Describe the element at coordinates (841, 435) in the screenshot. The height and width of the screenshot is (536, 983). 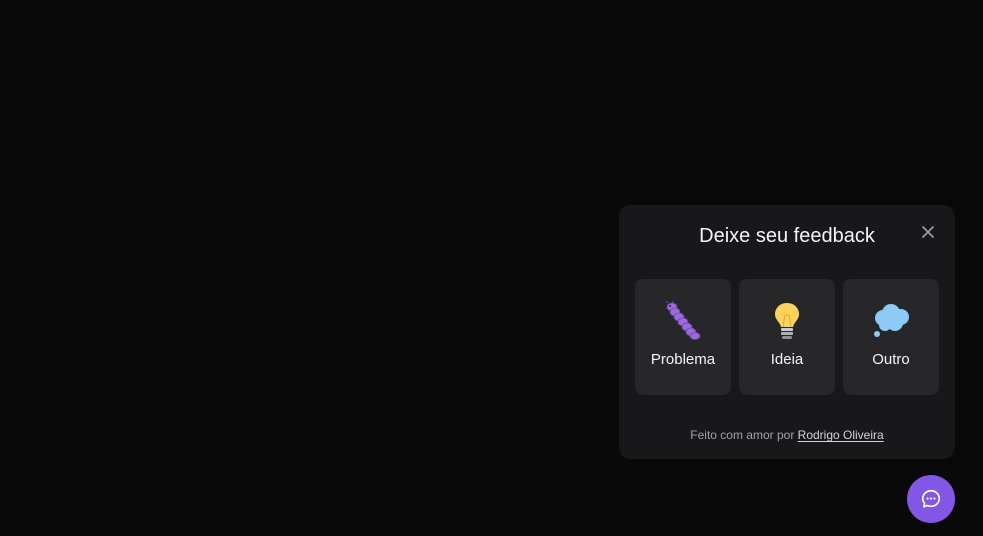
I see `author-link: Rodrigo Oliveira` at that location.